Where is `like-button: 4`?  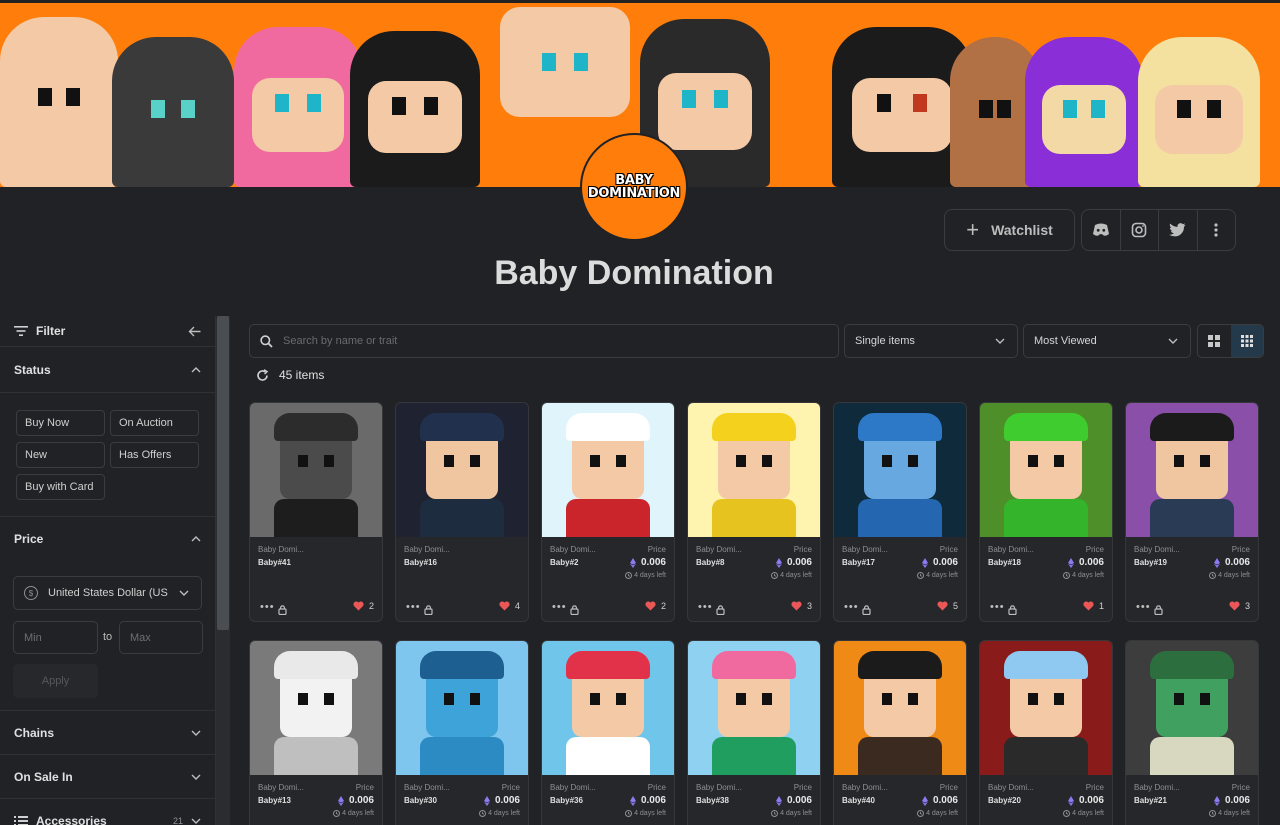 like-button: 4 is located at coordinates (509, 606).